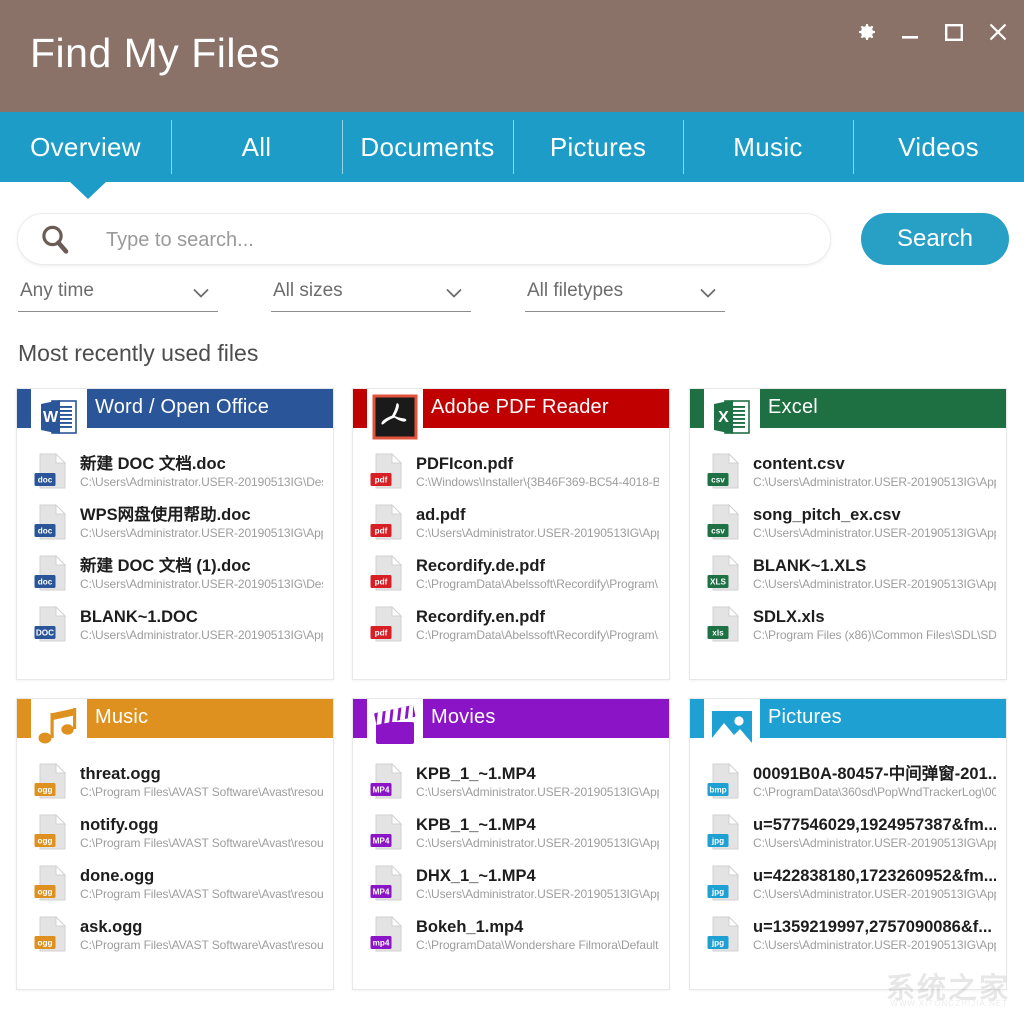 This screenshot has width=1024, height=1017. What do you see at coordinates (625, 295) in the screenshot?
I see `filetype-filter: All filetypes` at bounding box center [625, 295].